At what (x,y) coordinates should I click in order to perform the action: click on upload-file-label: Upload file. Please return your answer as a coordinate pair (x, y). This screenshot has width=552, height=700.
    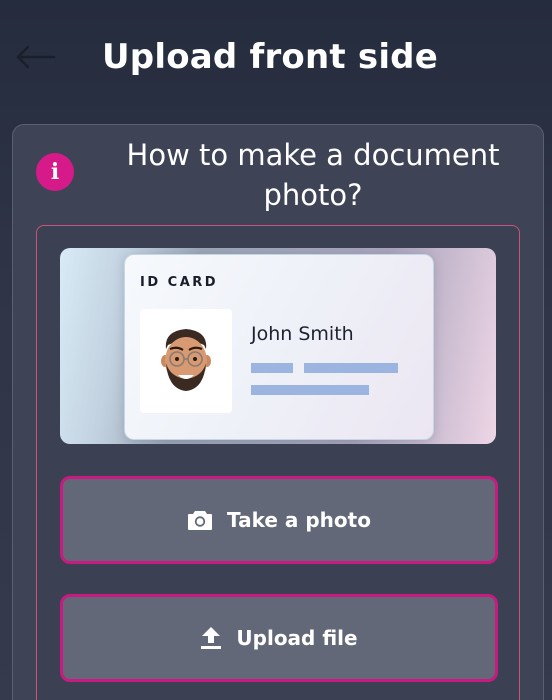
    Looking at the image, I should click on (297, 638).